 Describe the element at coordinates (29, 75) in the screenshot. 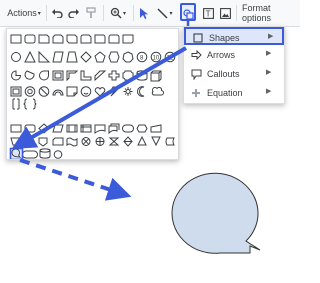

I see `shape-chord` at that location.